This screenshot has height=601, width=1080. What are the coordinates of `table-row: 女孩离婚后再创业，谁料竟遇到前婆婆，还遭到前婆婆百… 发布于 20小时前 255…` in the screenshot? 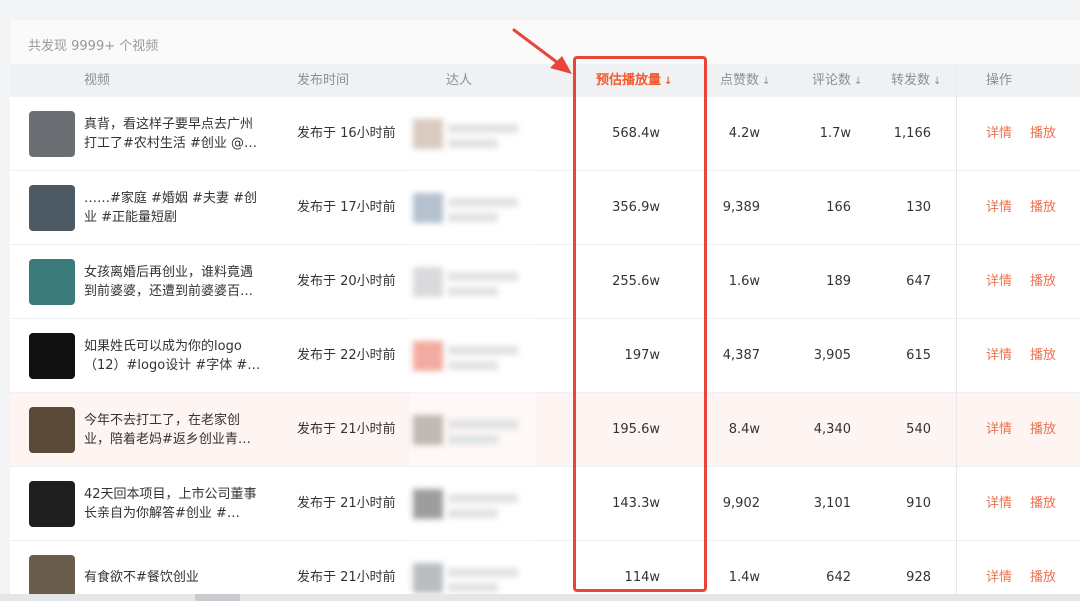 It's located at (545, 282).